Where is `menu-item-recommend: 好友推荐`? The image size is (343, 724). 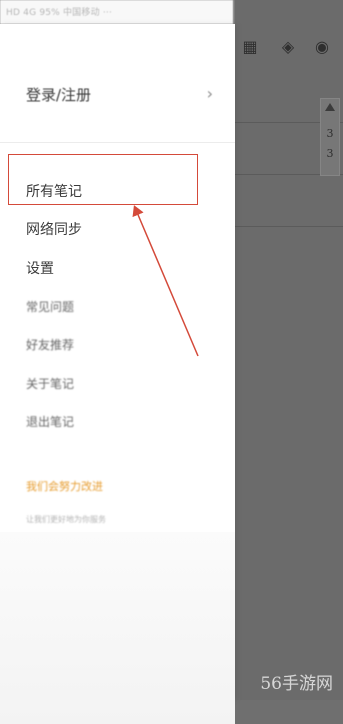 menu-item-recommend: 好友推荐 is located at coordinates (117, 345).